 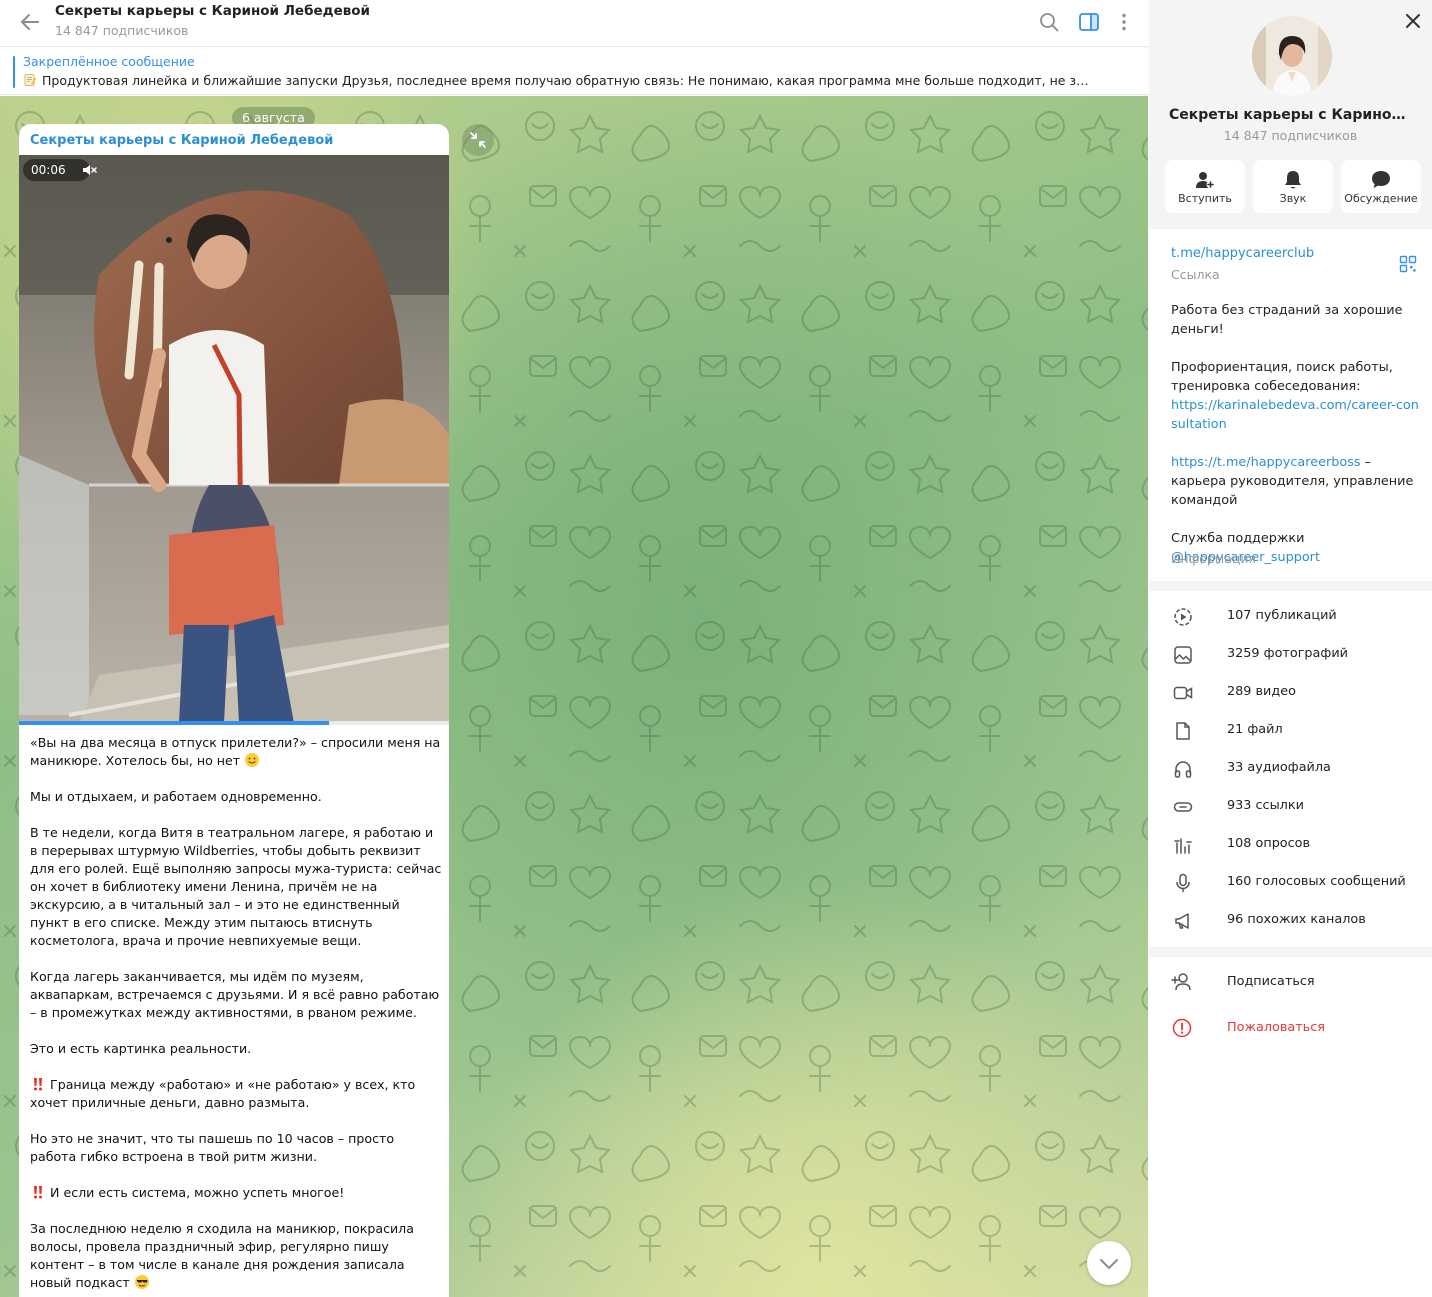 What do you see at coordinates (1182, 921) in the screenshot?
I see `megaphone-icon` at bounding box center [1182, 921].